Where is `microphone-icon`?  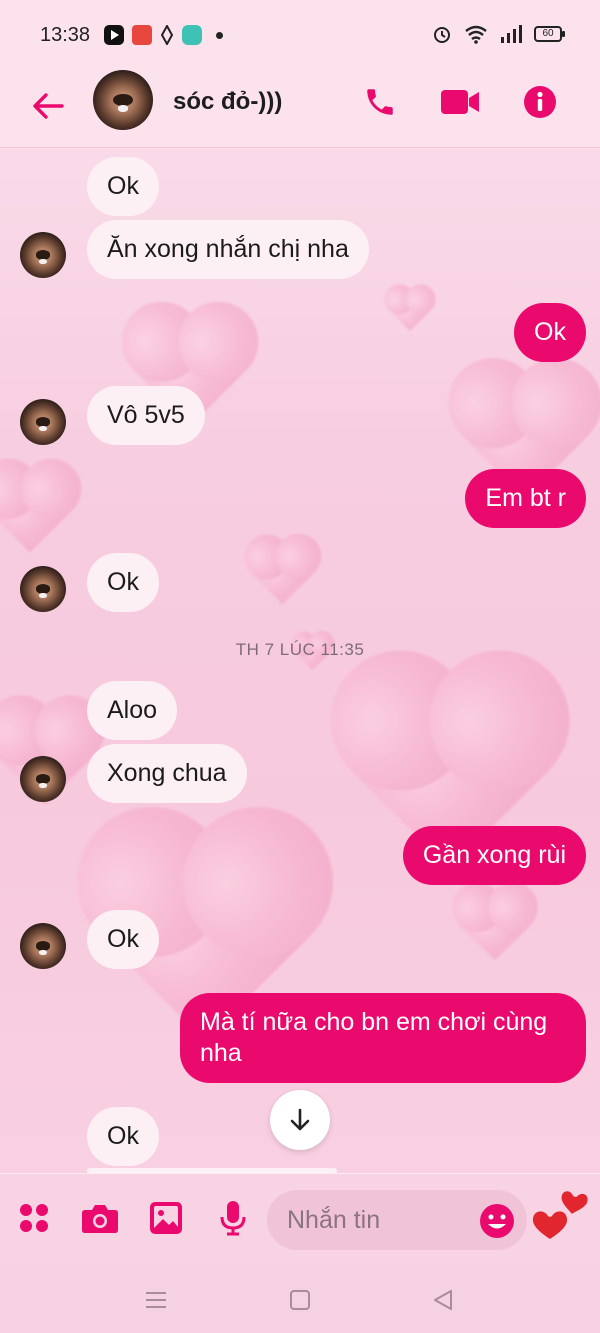 microphone-icon is located at coordinates (233, 1218).